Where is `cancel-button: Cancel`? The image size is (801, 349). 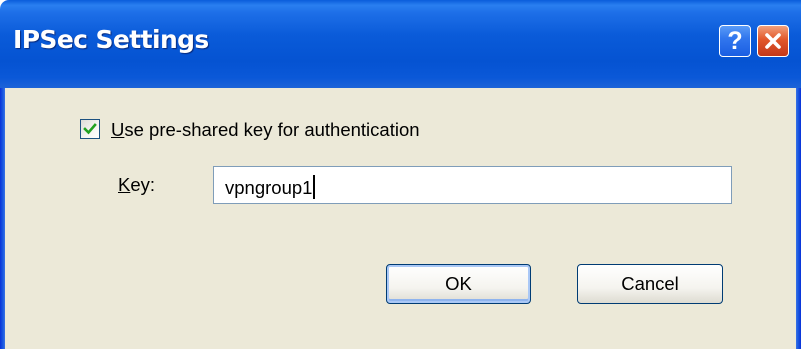 cancel-button: Cancel is located at coordinates (650, 284).